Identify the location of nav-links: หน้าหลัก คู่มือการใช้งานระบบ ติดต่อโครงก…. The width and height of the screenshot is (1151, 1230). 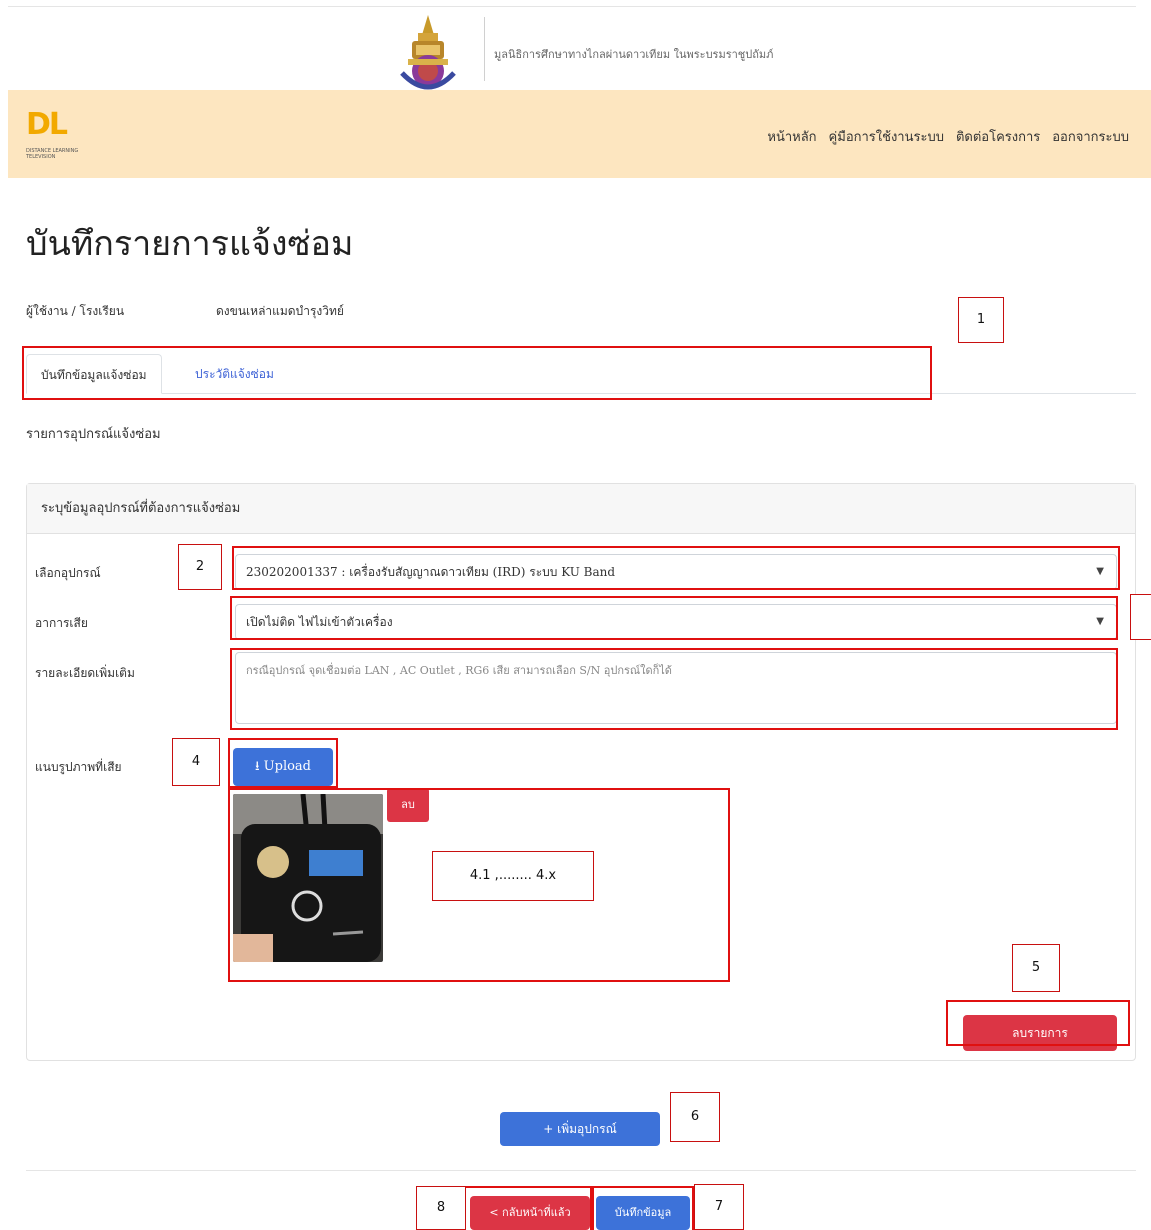
(948, 136).